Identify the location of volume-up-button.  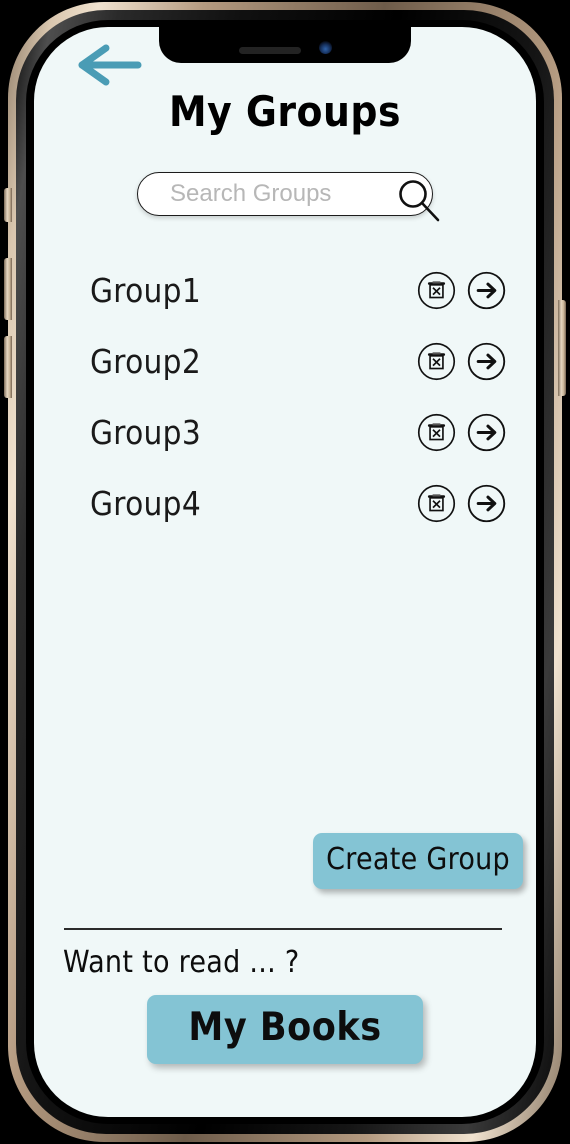
(8, 289).